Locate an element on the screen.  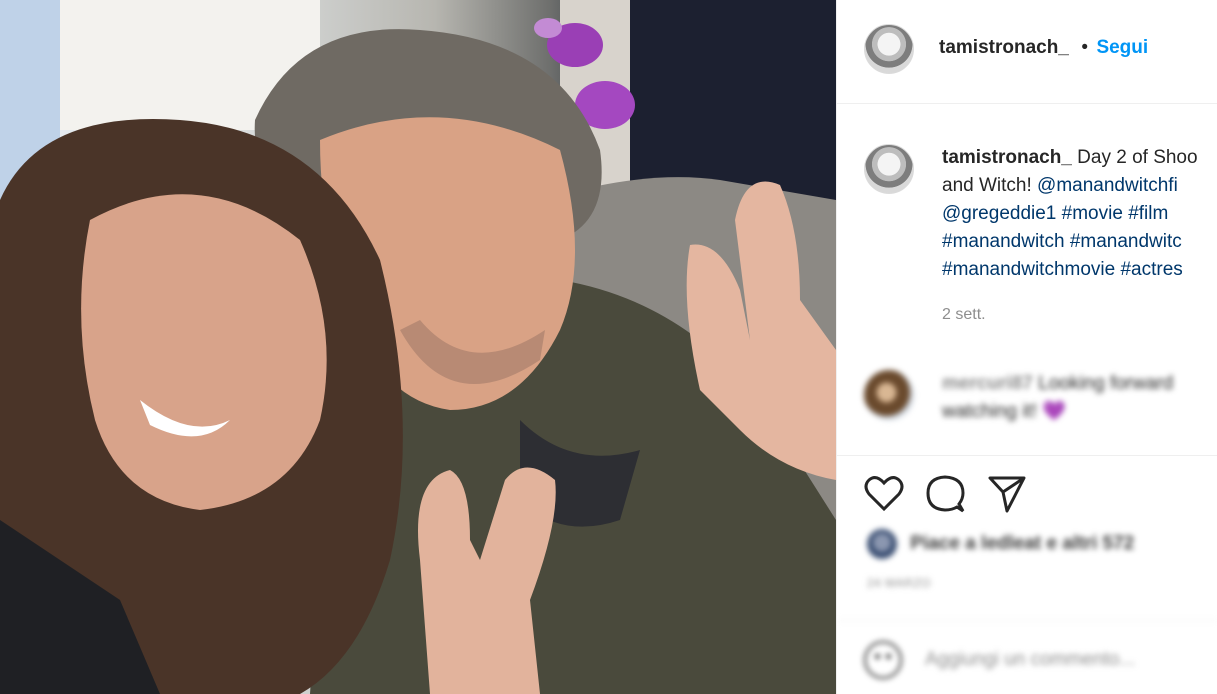
hashtag-link: #actres is located at coordinates (1151, 269).